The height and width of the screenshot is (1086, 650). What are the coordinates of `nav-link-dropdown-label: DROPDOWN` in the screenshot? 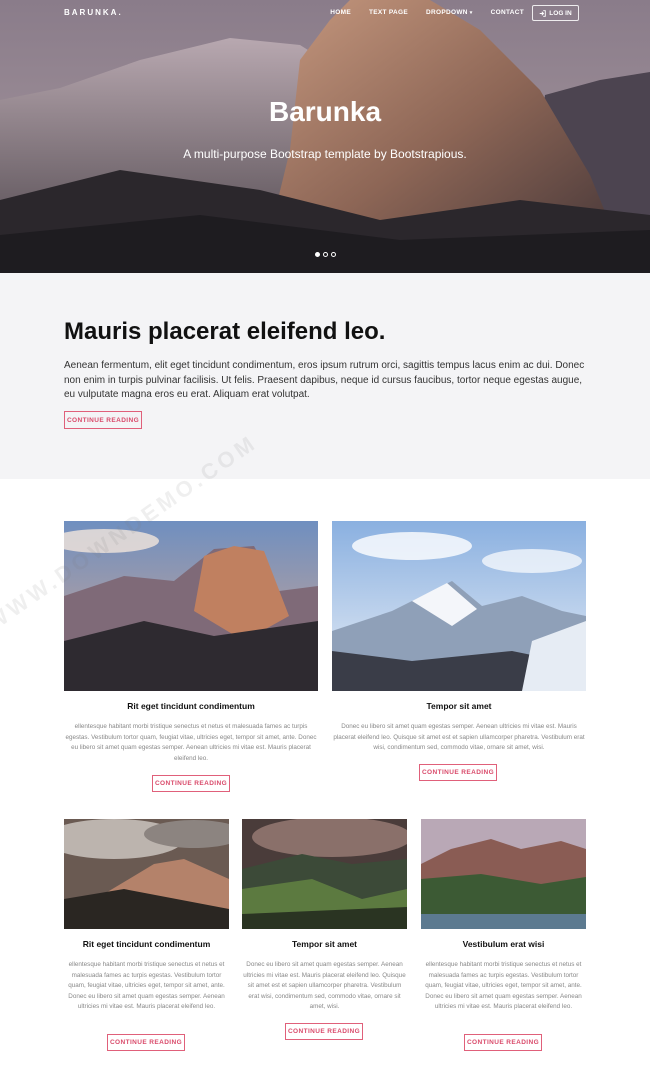 It's located at (447, 12).